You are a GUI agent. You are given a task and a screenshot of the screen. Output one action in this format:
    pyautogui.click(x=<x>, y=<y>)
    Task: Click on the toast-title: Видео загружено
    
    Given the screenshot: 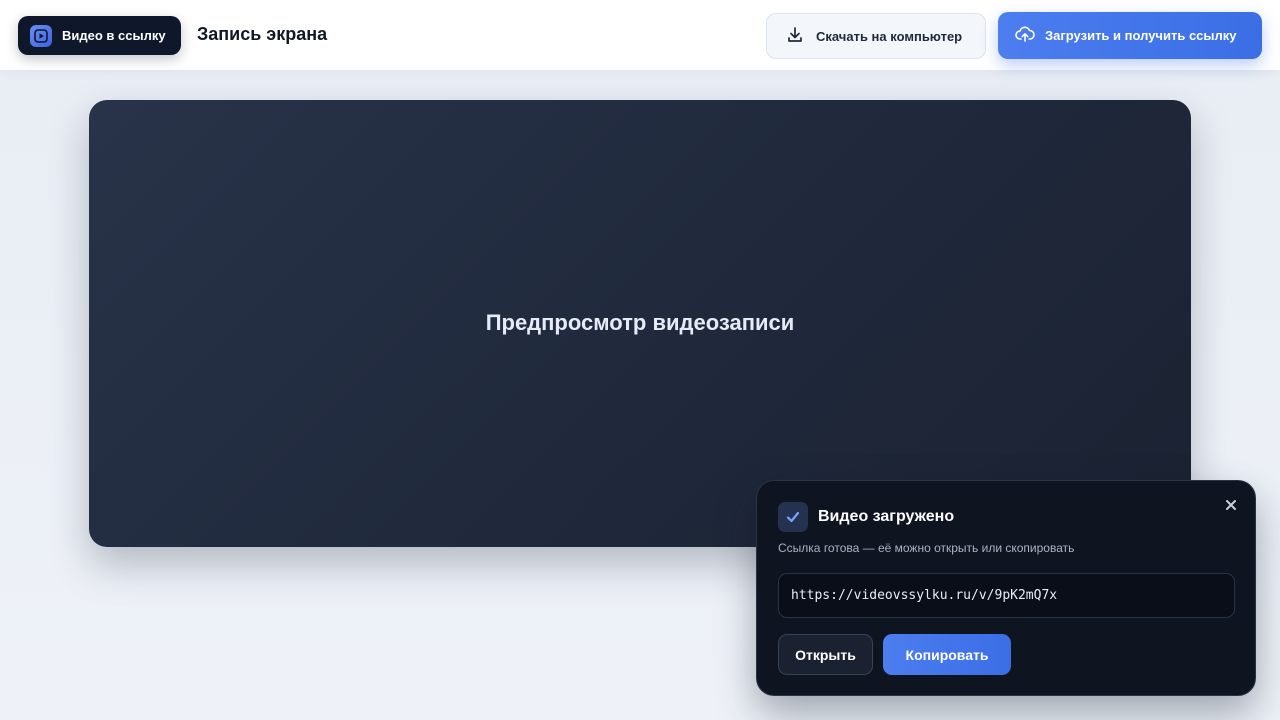 What is the action you would take?
    pyautogui.click(x=886, y=516)
    